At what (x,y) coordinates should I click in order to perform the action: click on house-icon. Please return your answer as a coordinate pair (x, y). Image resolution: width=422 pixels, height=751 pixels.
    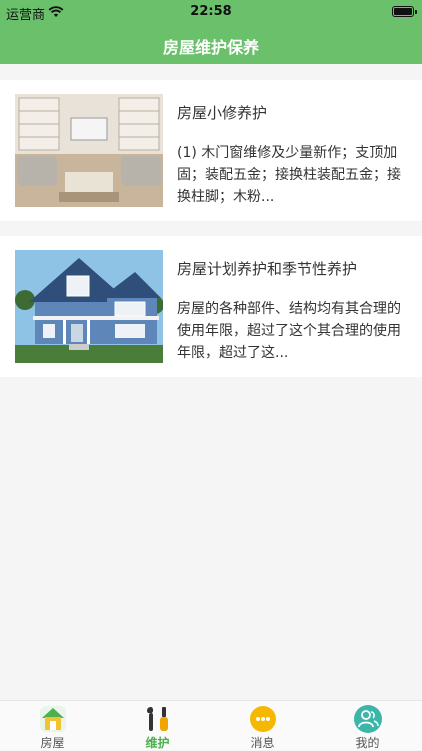
    Looking at the image, I should click on (53, 719).